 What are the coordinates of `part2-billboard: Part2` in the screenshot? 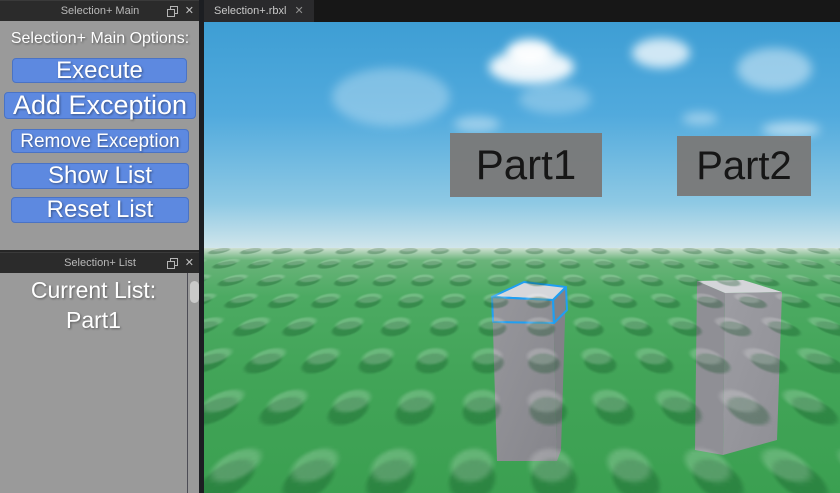 It's located at (744, 166).